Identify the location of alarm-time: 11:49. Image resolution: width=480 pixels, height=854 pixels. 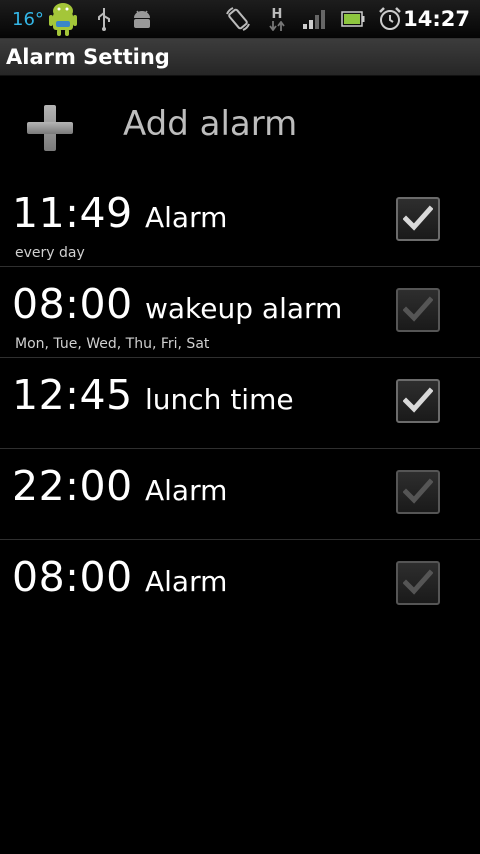
(72, 213).